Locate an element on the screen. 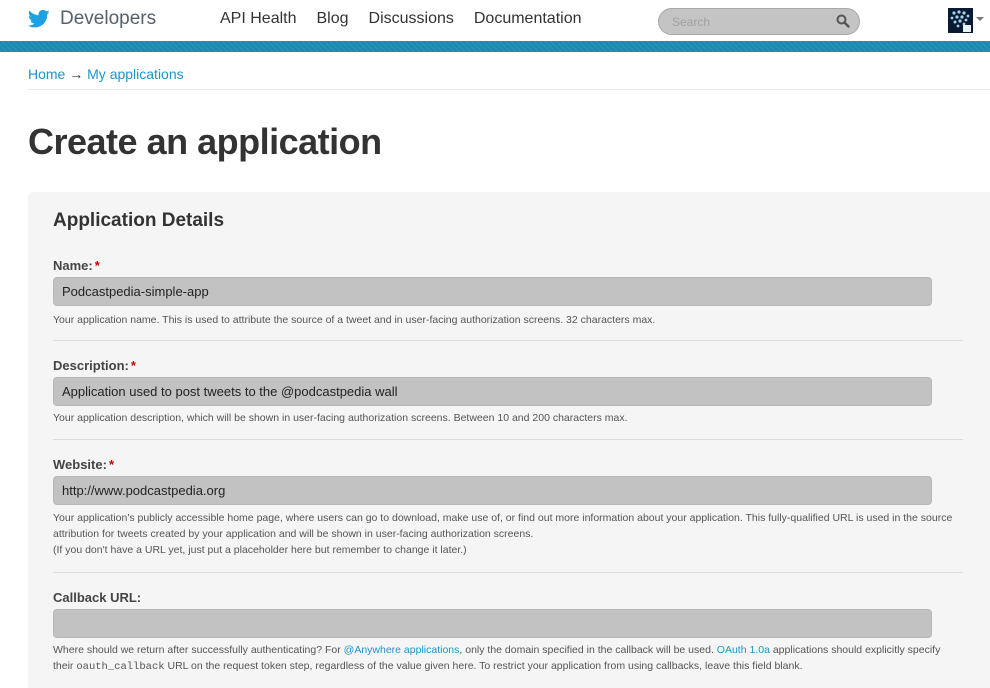  callback-url-label: Callback URL: is located at coordinates (97, 597).